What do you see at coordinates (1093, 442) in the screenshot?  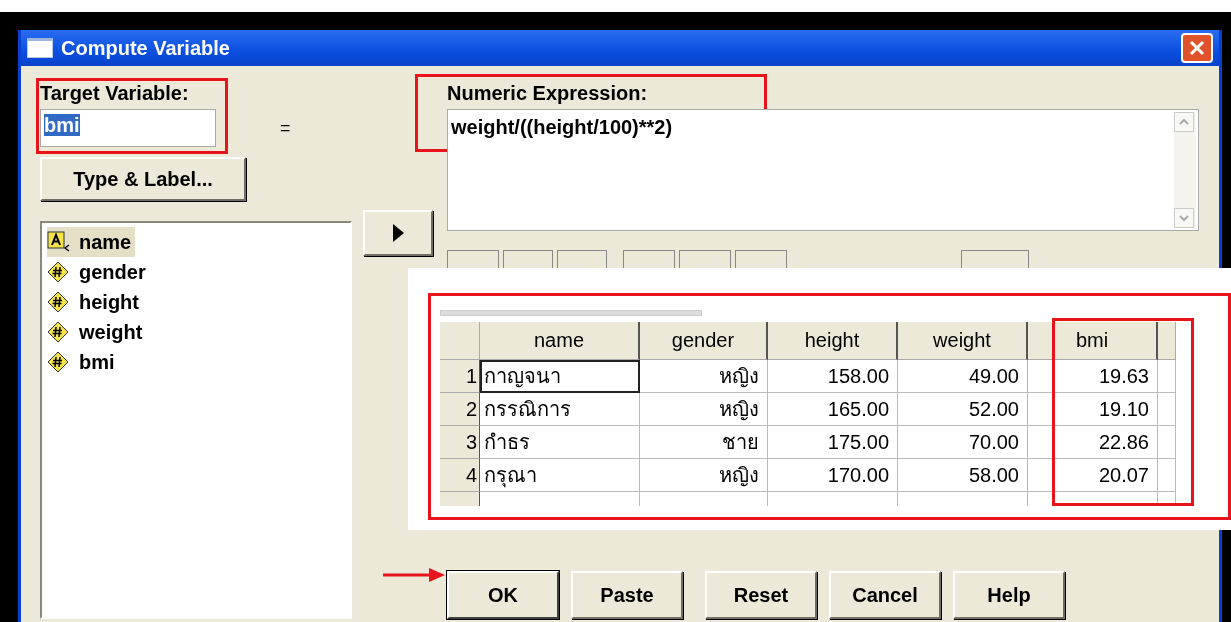 I see `table-cell: 22.86` at bounding box center [1093, 442].